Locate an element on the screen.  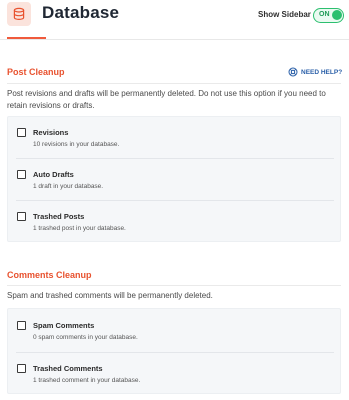
database-icon is located at coordinates (19, 14).